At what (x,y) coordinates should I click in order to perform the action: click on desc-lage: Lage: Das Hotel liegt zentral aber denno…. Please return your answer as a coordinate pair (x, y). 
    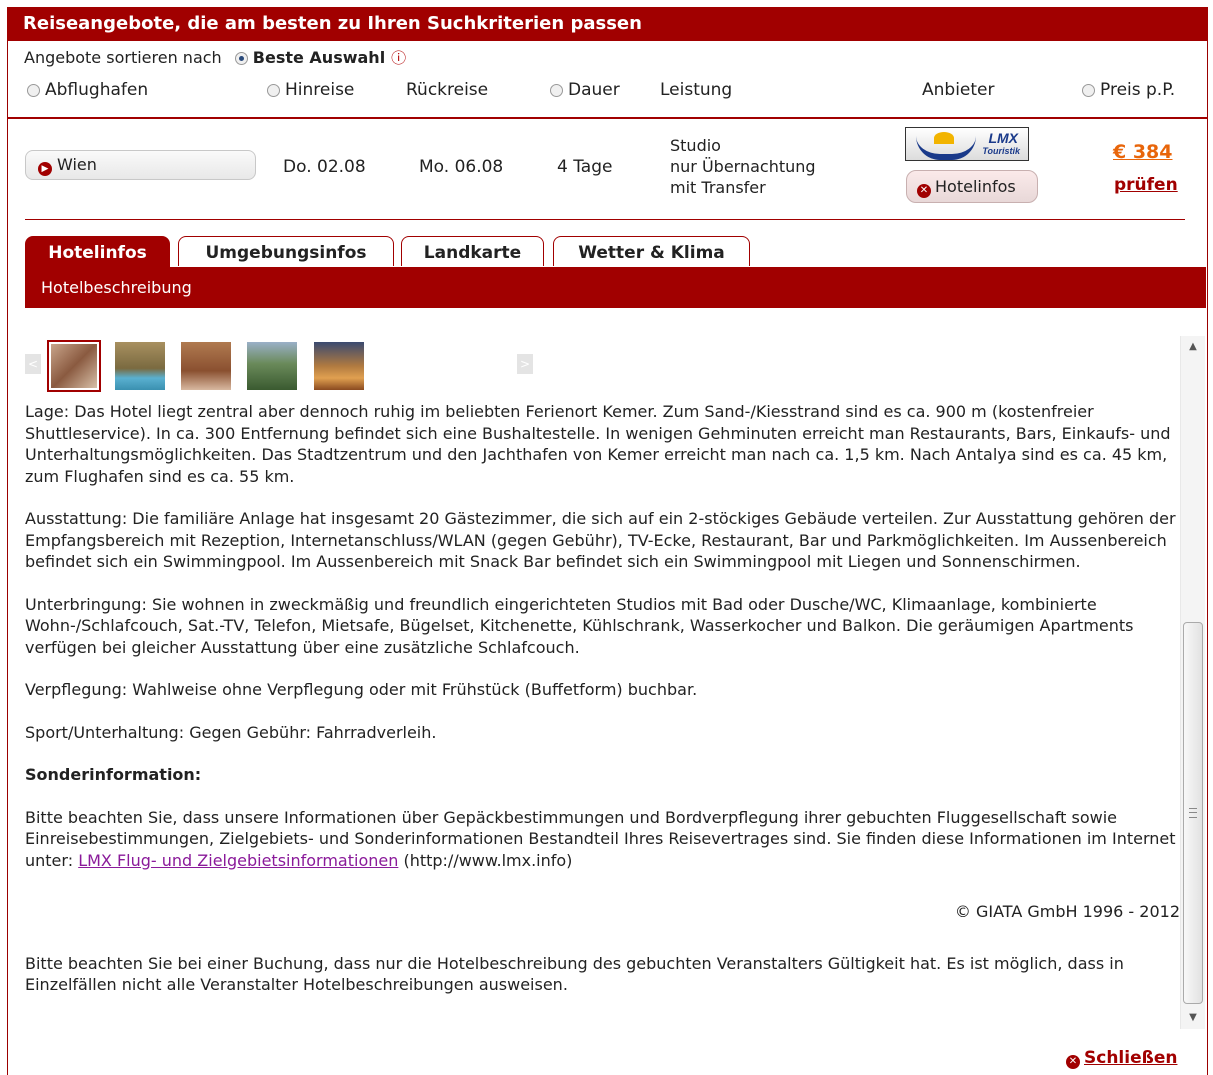
    Looking at the image, I should click on (598, 444).